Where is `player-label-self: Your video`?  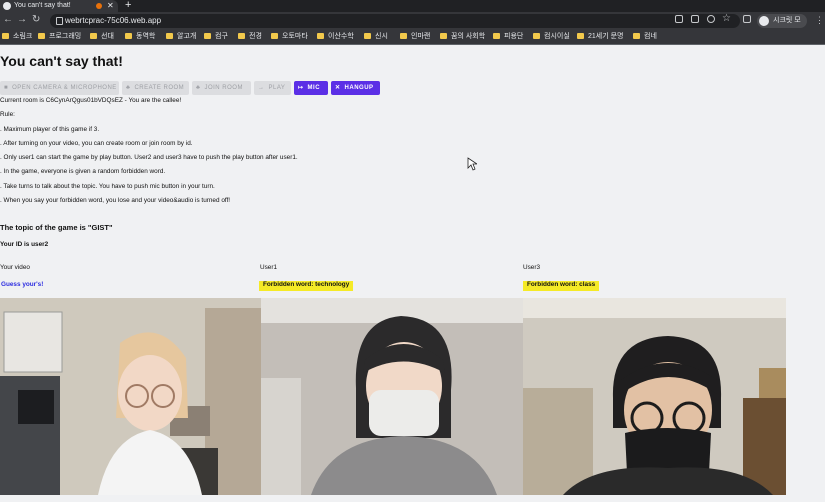
player-label-self: Your video is located at coordinates (15, 267).